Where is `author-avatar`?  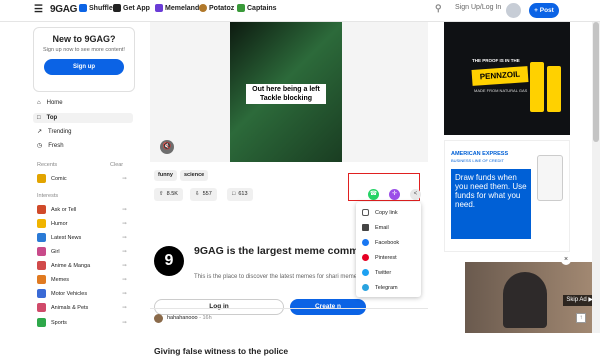
author-avatar is located at coordinates (158, 318).